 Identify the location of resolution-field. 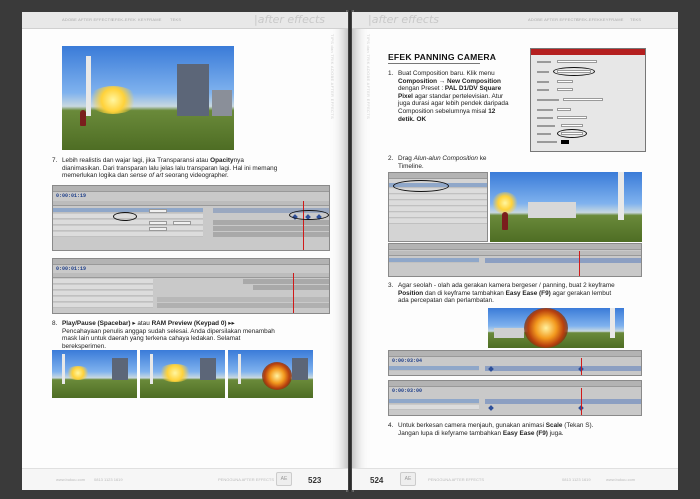
(572, 117).